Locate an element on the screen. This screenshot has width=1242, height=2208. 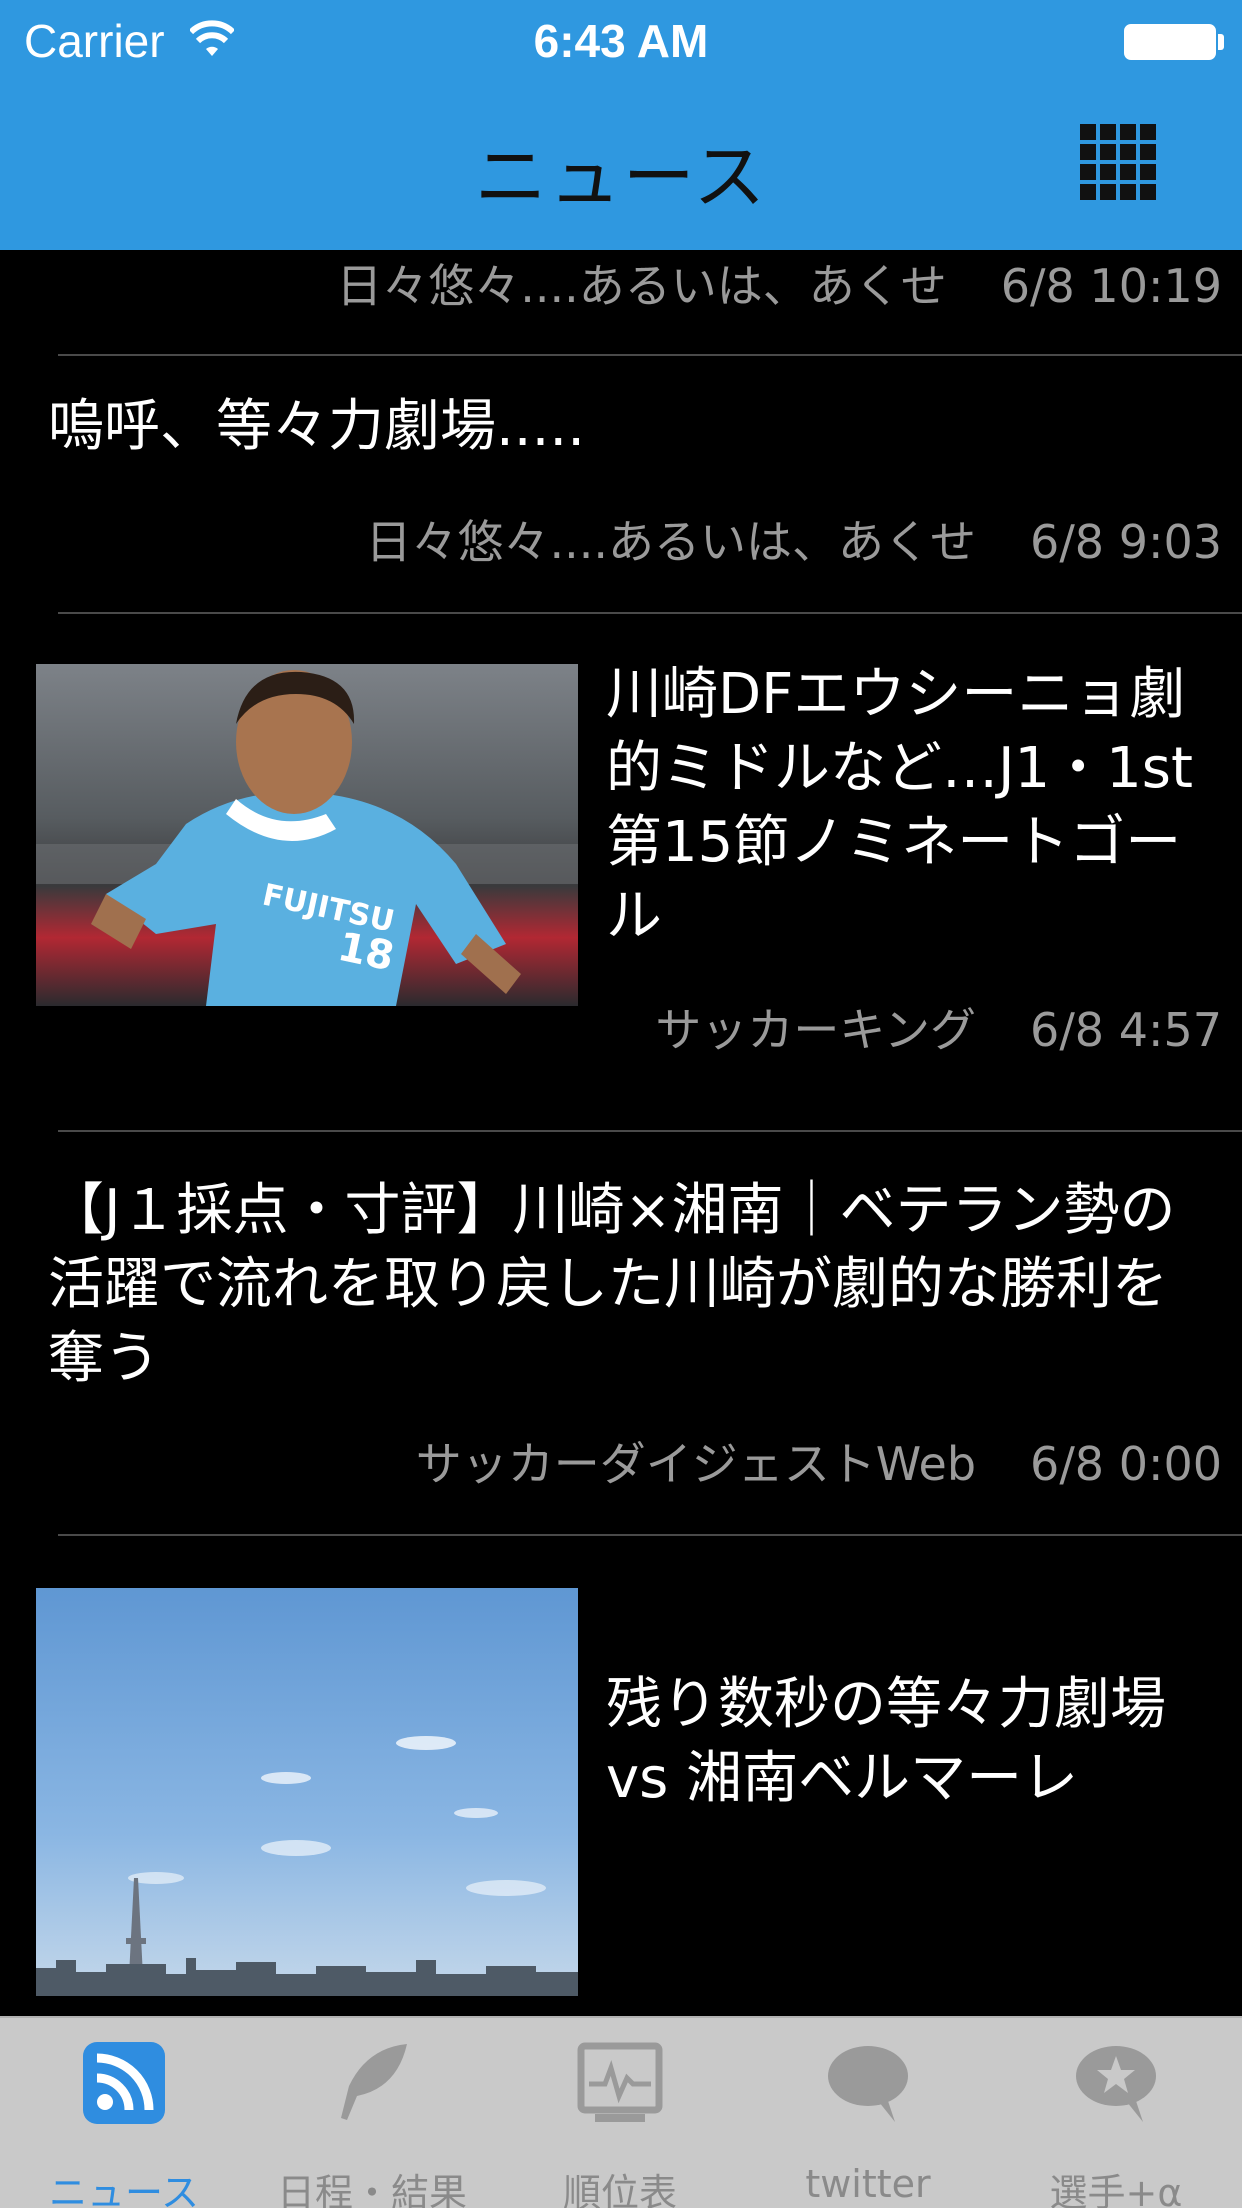
tab-label: 日程・結果 is located at coordinates (371, 2189).